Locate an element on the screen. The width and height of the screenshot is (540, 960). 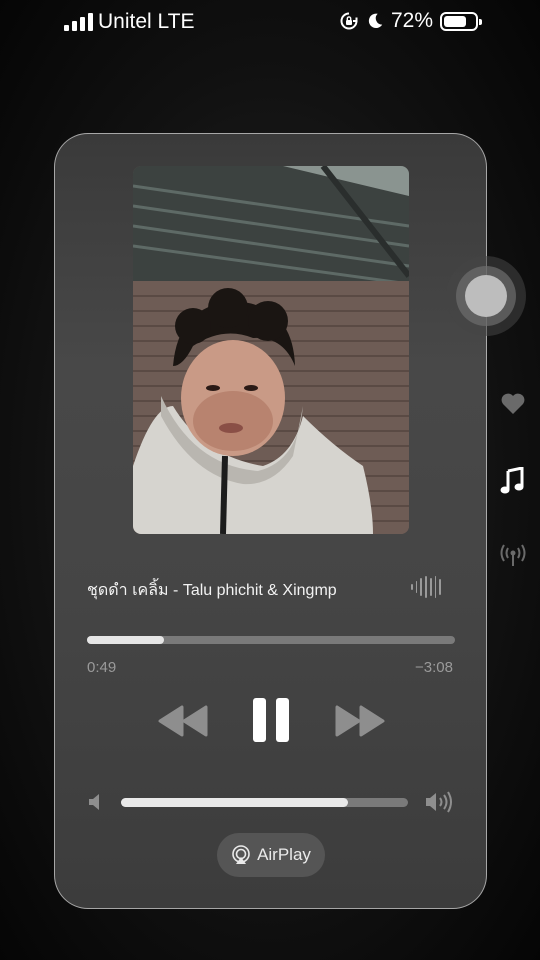
waveform-icon is located at coordinates (426, 587).